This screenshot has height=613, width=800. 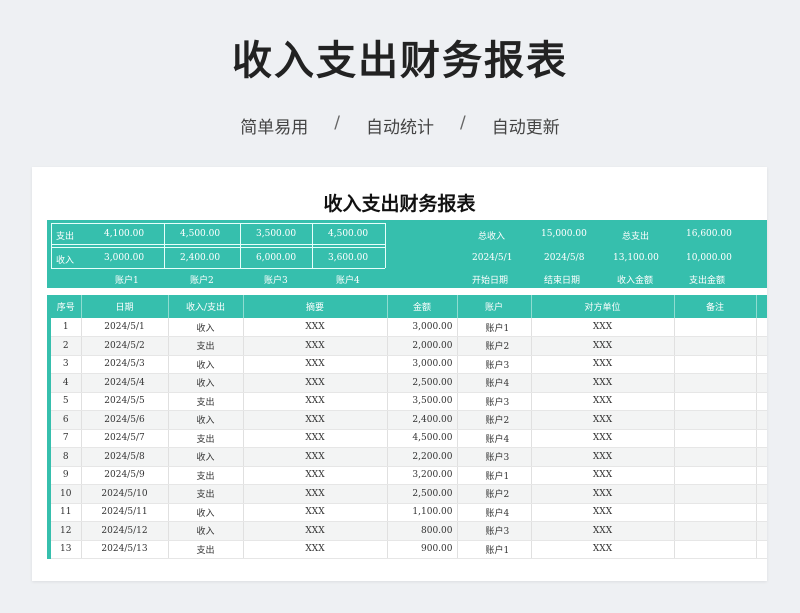 I want to click on table-row: 6 2024/5/6 收入 XXX 2,400.00 账户2 XXX, so click(x=407, y=420).